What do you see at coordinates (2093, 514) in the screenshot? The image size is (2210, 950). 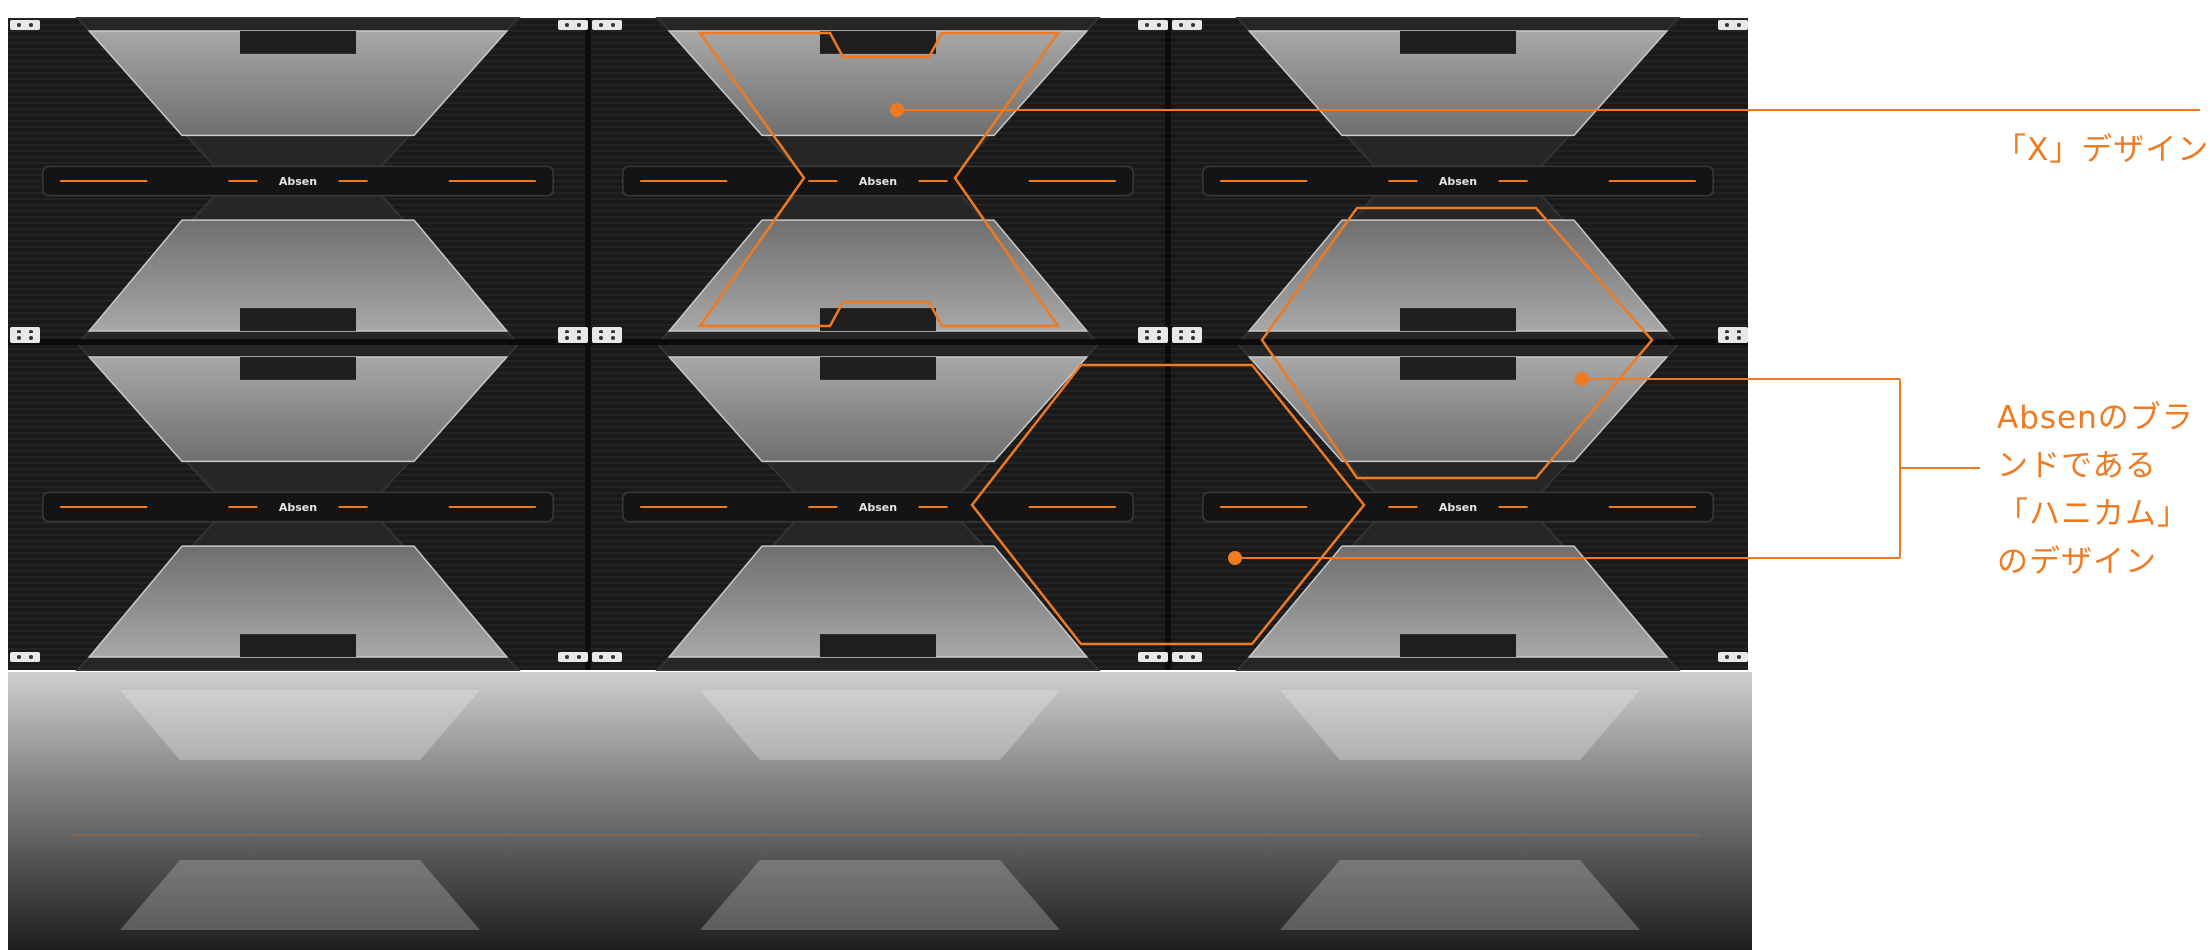 I see `honeycomb-label-line: 「ハニカム」` at bounding box center [2093, 514].